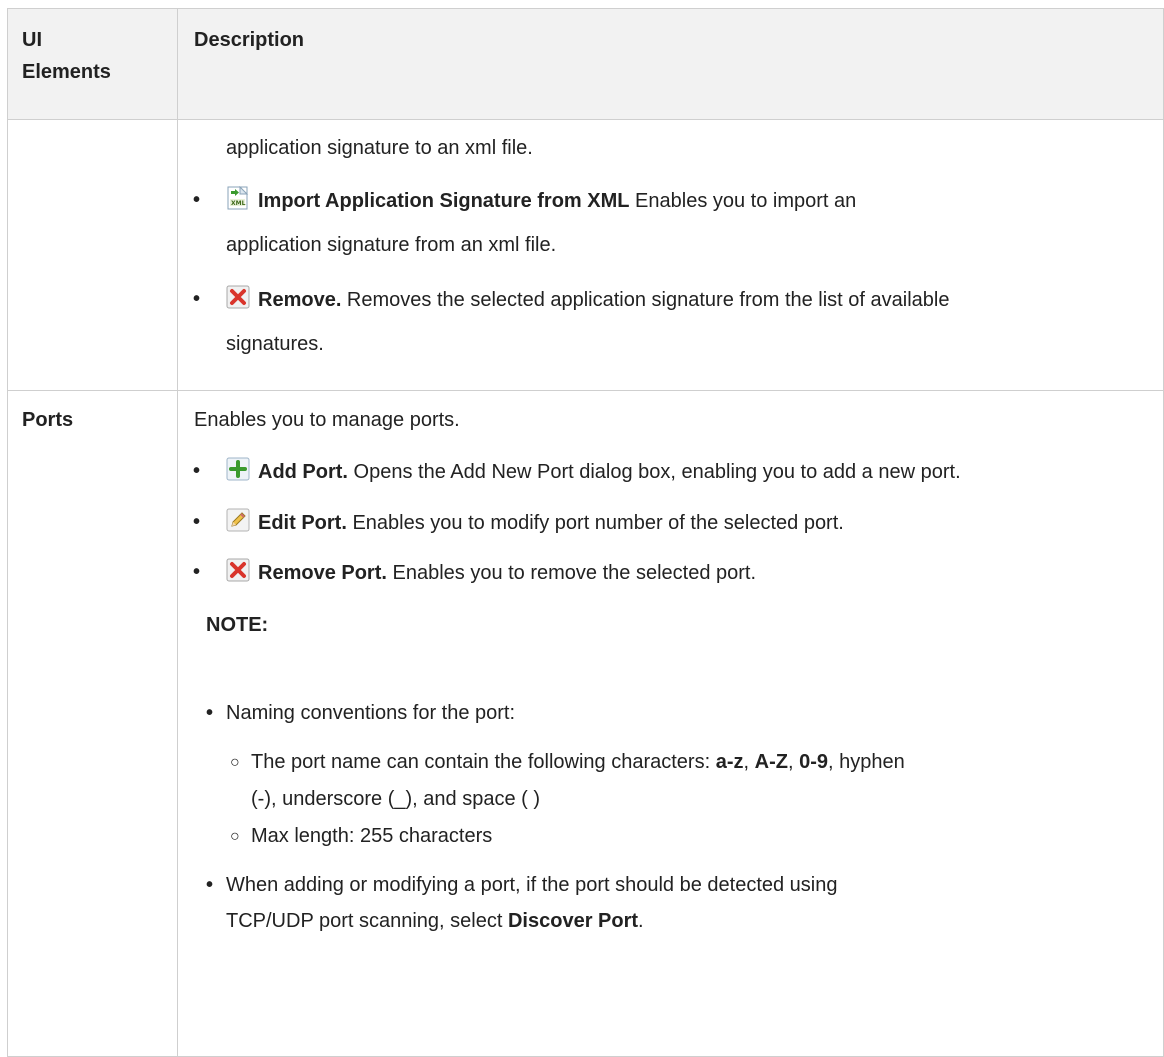 The height and width of the screenshot is (1057, 1164). What do you see at coordinates (571, 573) in the screenshot?
I see `remove-port-desc: Enables you to remove the selected port.` at bounding box center [571, 573].